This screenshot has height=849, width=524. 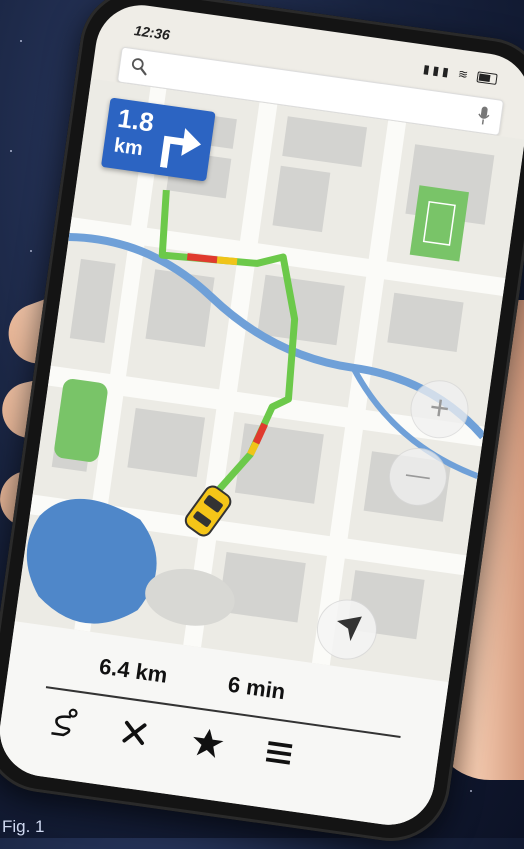 What do you see at coordinates (437, 70) in the screenshot?
I see `signal-icon: ▮▮▮` at bounding box center [437, 70].